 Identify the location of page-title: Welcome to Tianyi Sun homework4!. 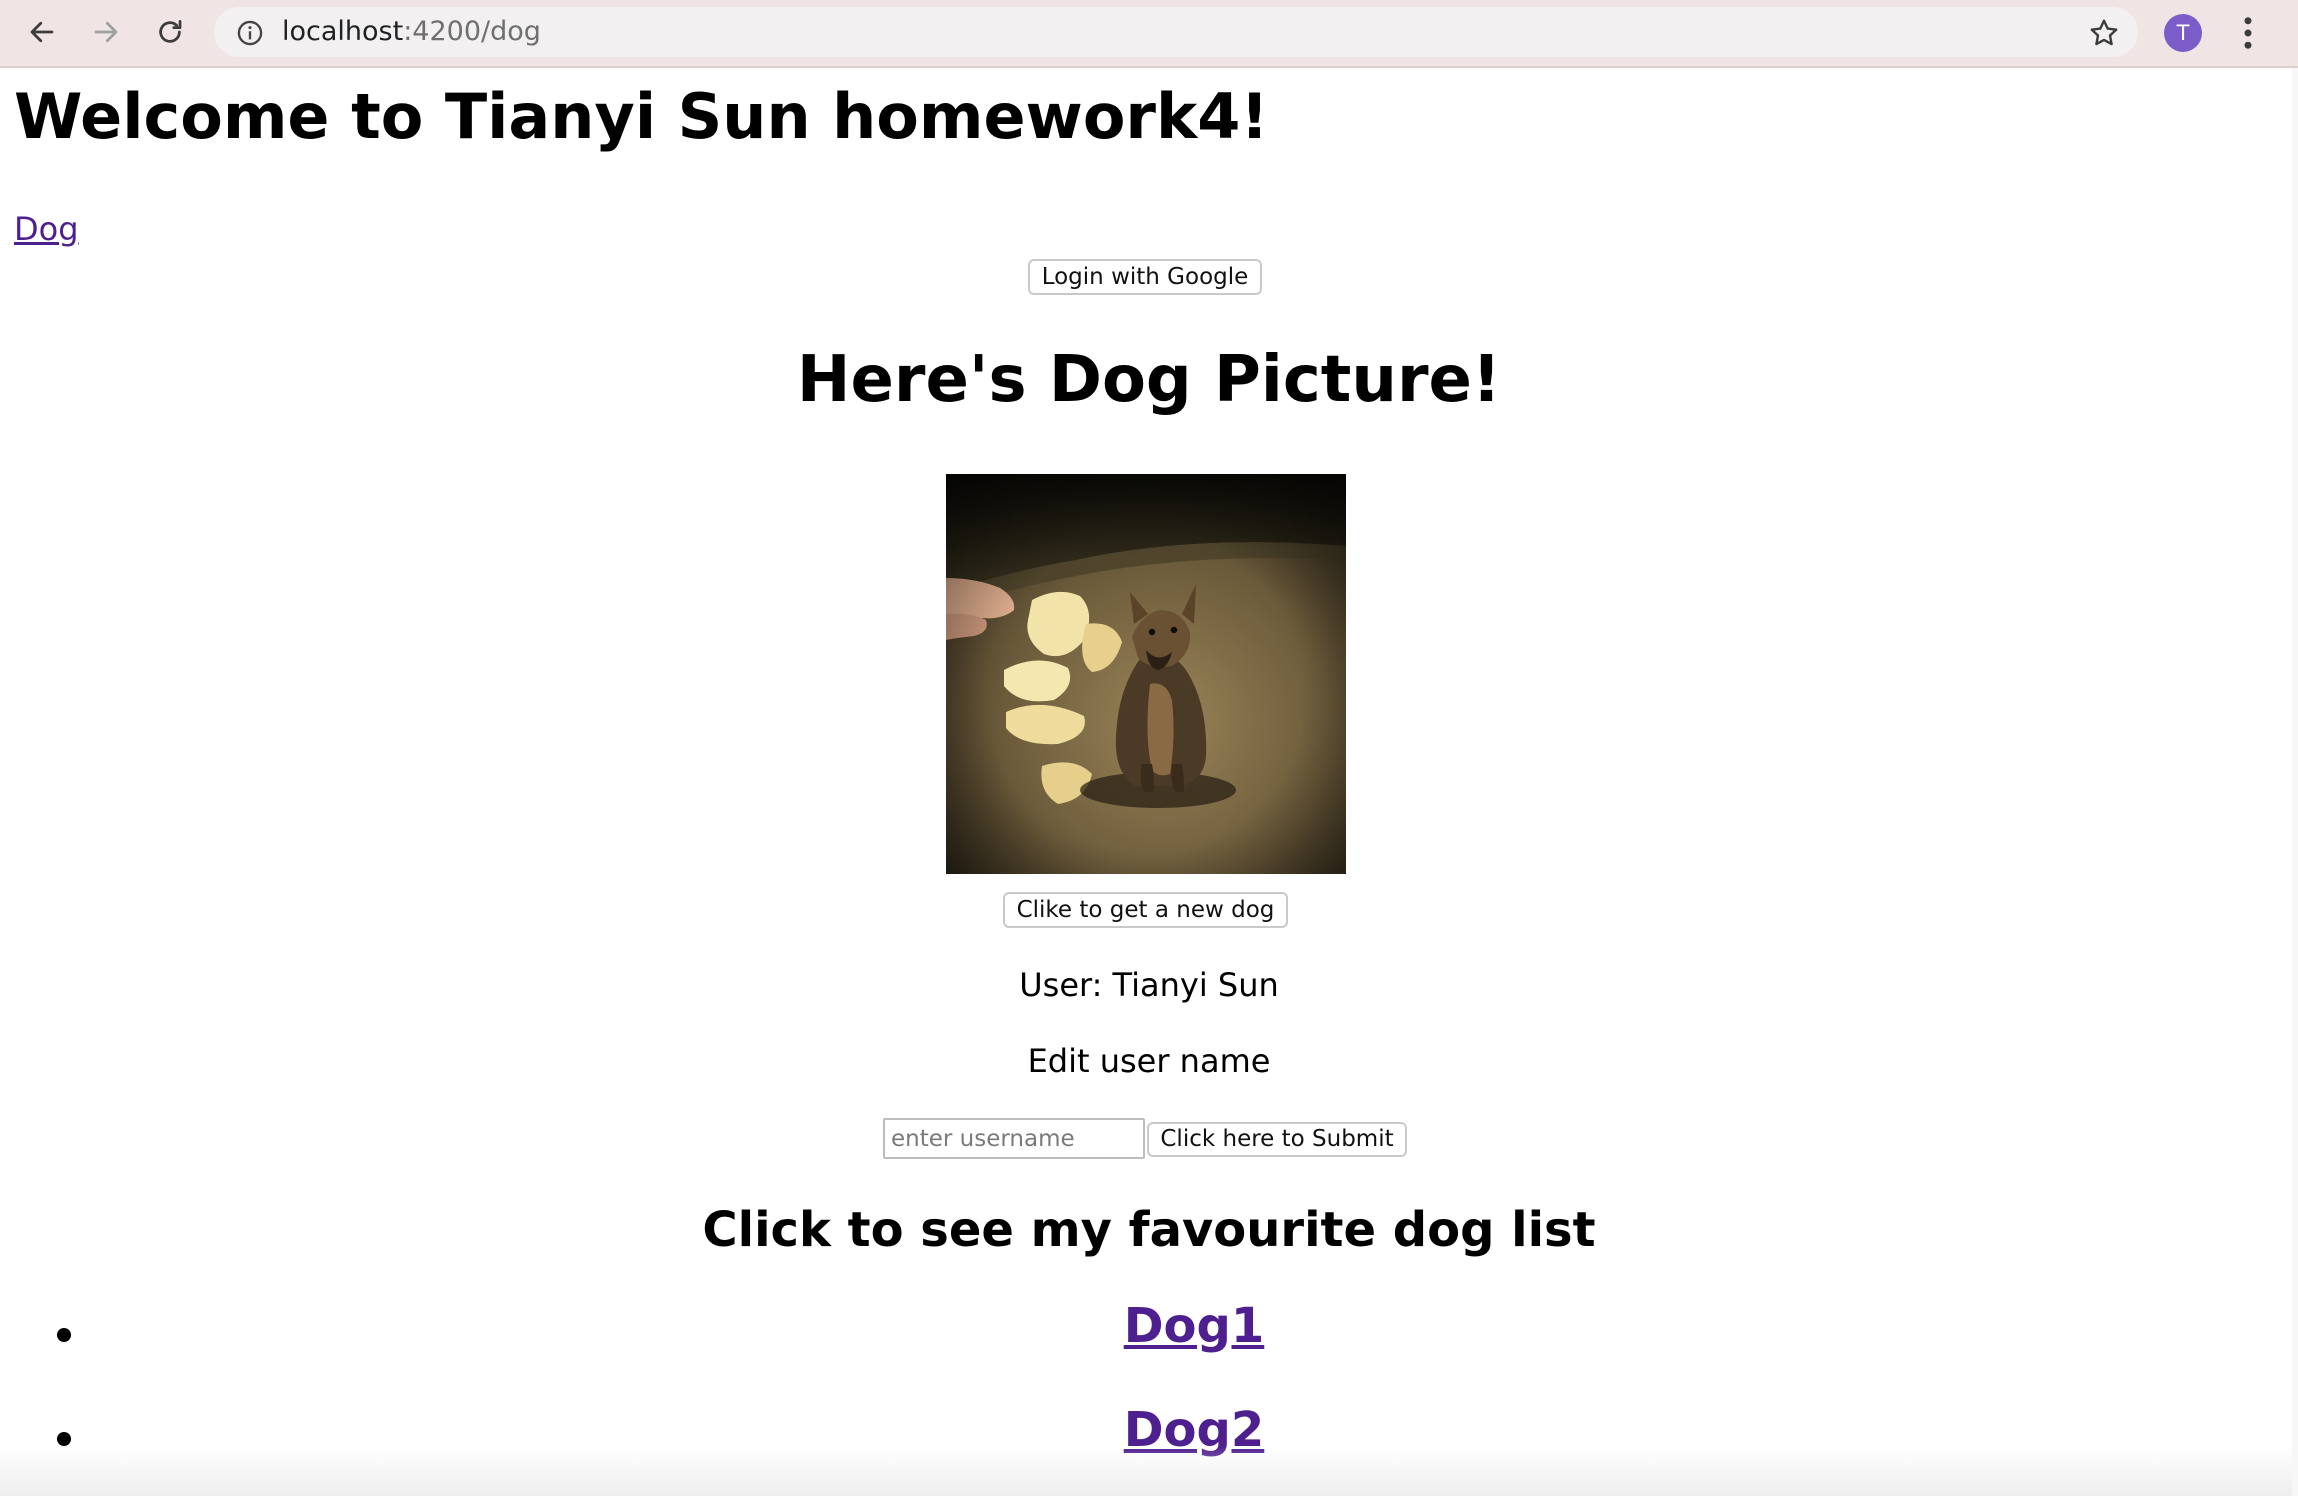
(641, 116).